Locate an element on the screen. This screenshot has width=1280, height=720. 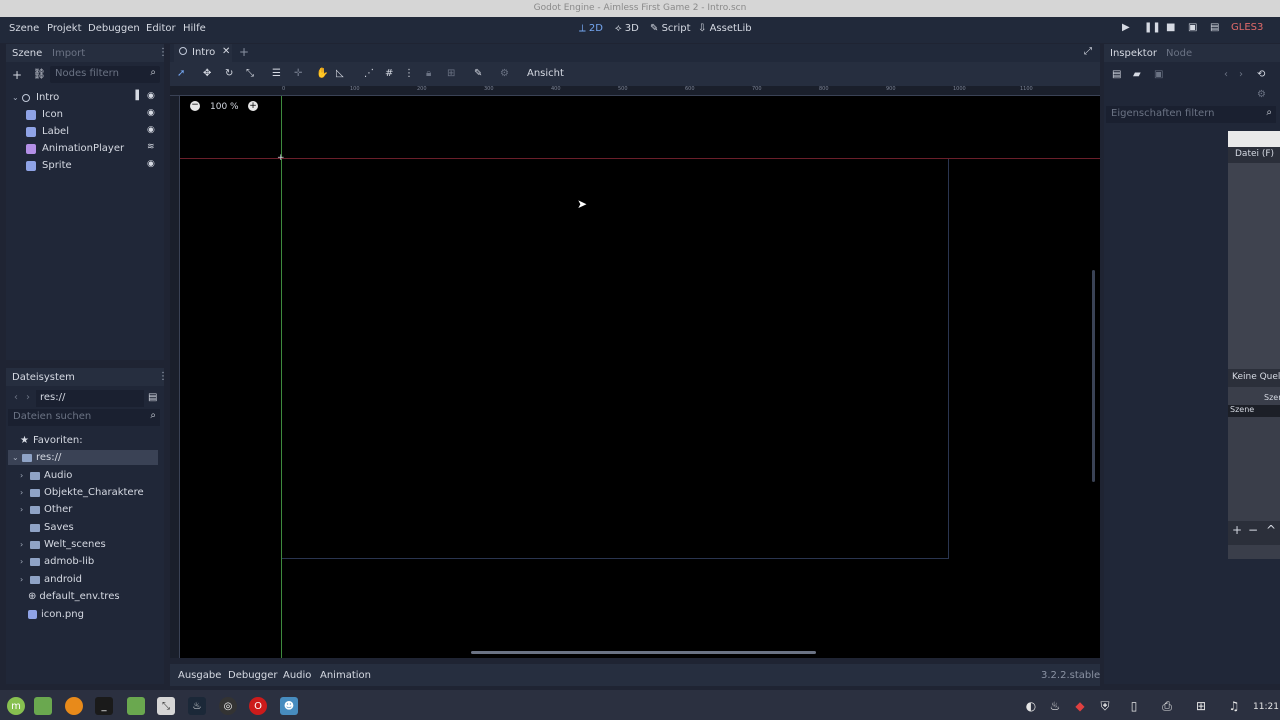
zoom-level: 100 % is located at coordinates (224, 107).